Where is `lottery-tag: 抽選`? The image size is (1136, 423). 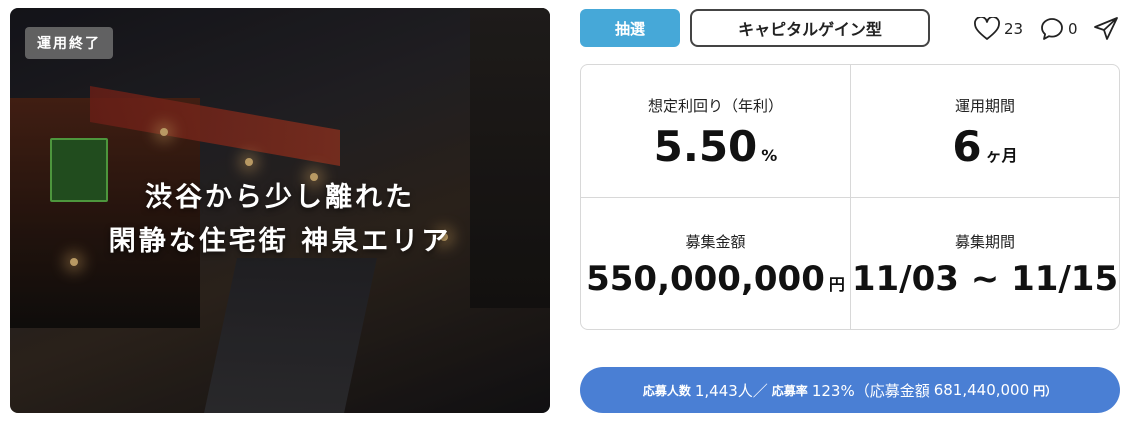
lottery-tag: 抽選 is located at coordinates (630, 28).